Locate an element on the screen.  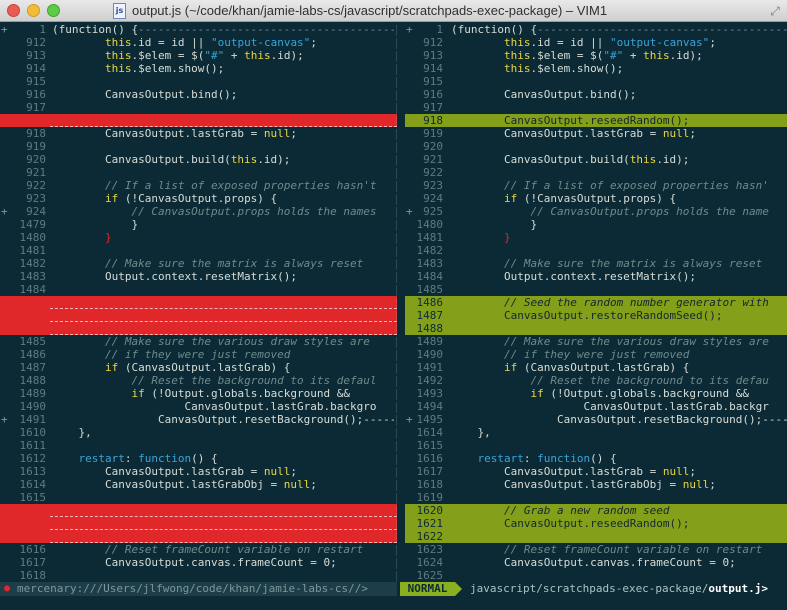
code-line: 1619 is located at coordinates (596, 497).